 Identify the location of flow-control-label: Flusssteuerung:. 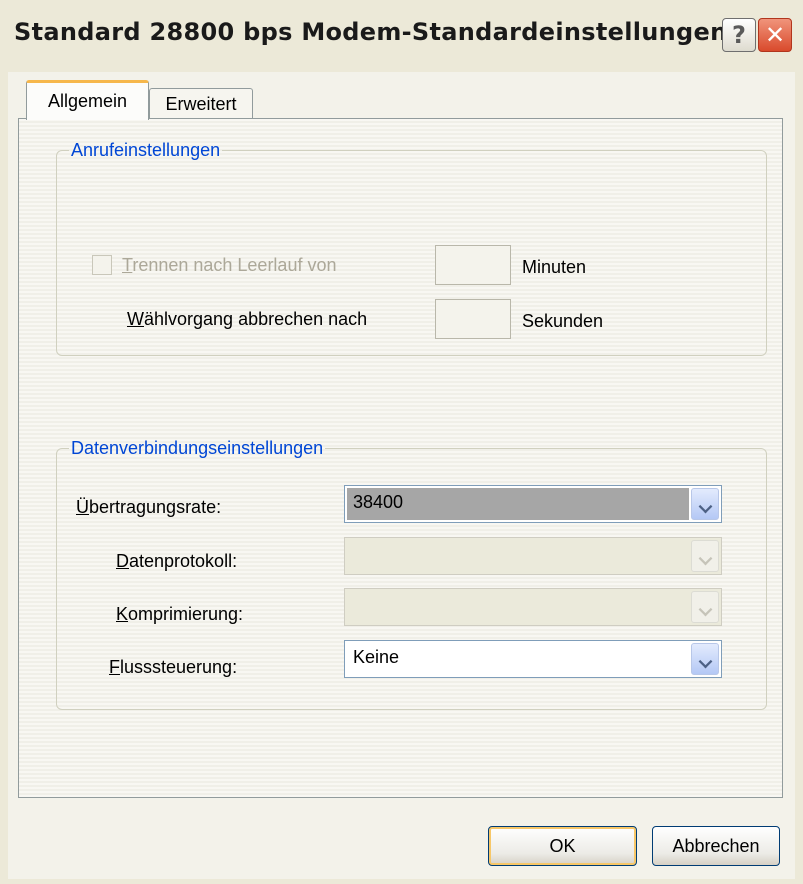
(173, 667).